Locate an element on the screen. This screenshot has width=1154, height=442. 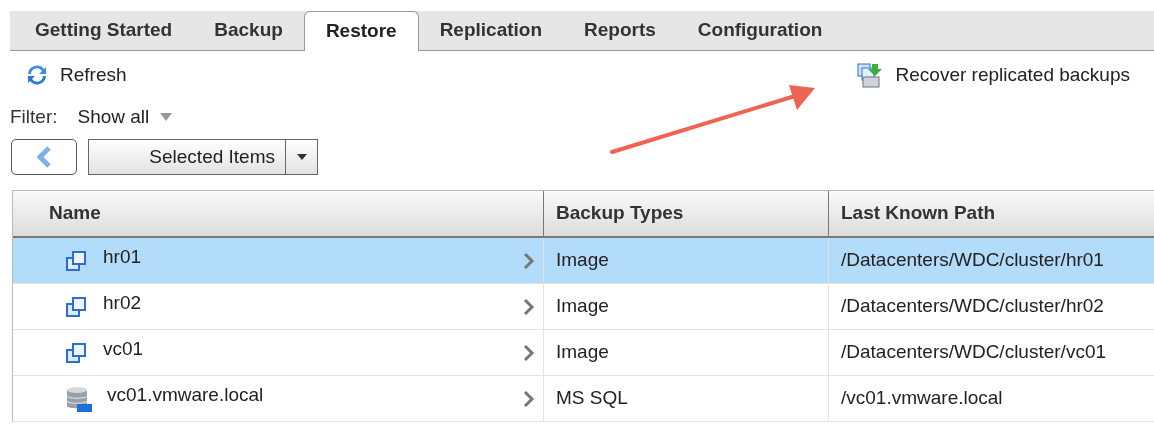
selected-items-split-button: Selected Items is located at coordinates (203, 157).